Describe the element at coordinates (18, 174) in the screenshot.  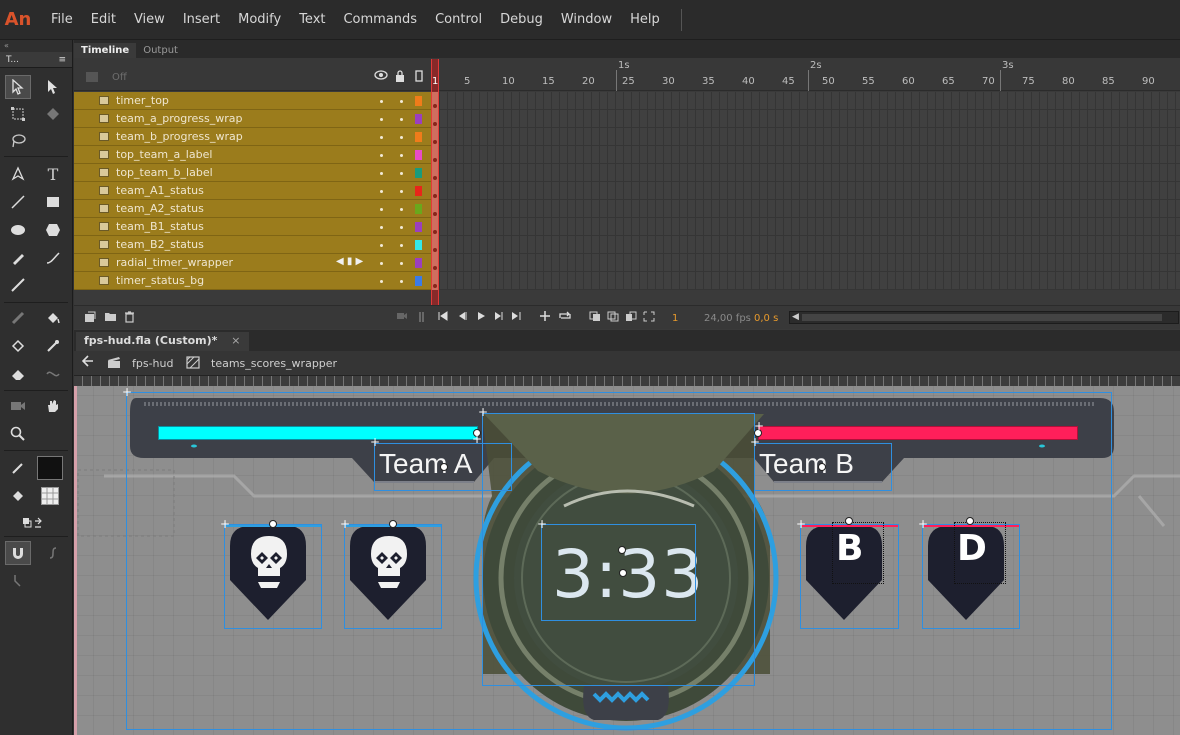
I see `pen-tool-icon` at that location.